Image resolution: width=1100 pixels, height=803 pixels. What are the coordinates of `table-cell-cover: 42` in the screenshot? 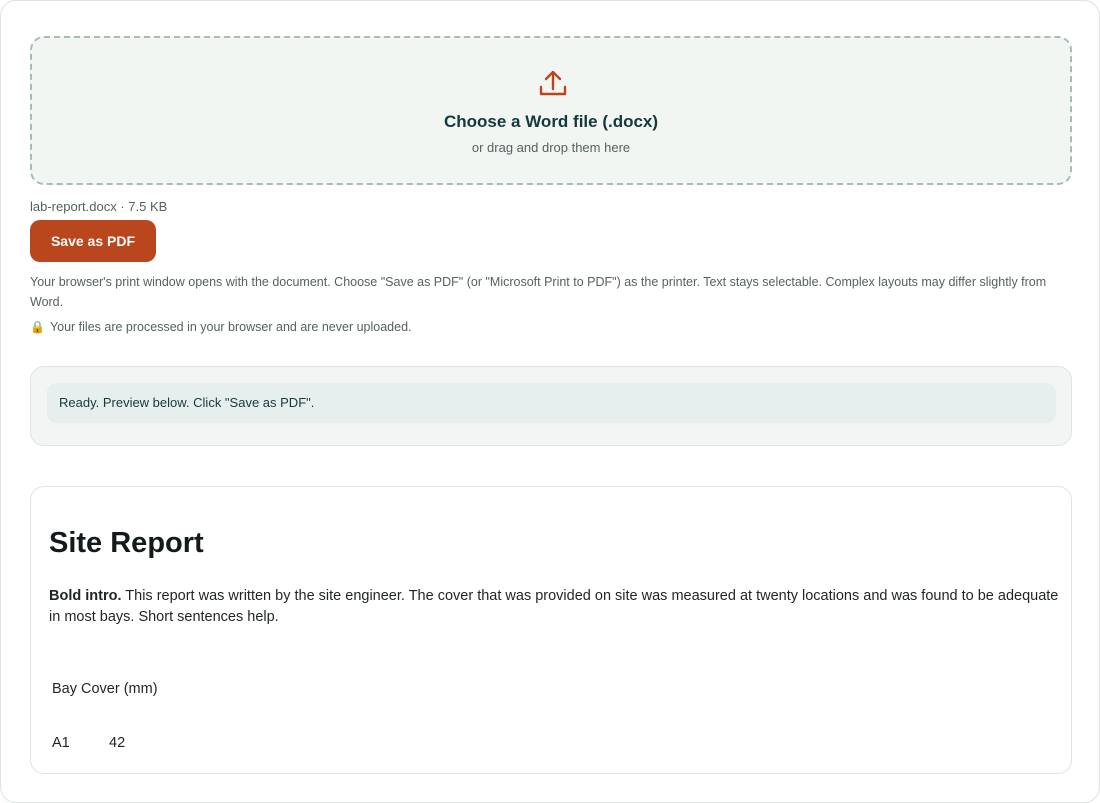 It's located at (117, 743).